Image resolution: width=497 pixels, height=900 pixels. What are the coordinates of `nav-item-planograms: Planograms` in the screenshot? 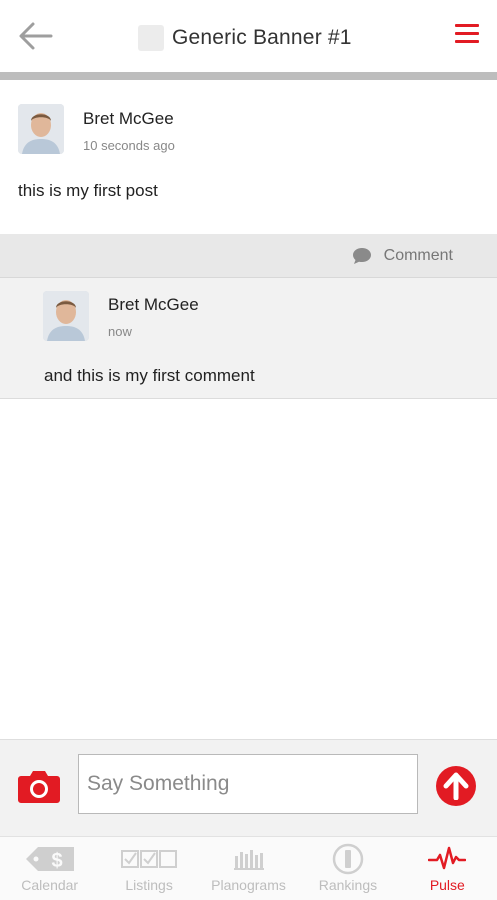 It's located at (248, 868).